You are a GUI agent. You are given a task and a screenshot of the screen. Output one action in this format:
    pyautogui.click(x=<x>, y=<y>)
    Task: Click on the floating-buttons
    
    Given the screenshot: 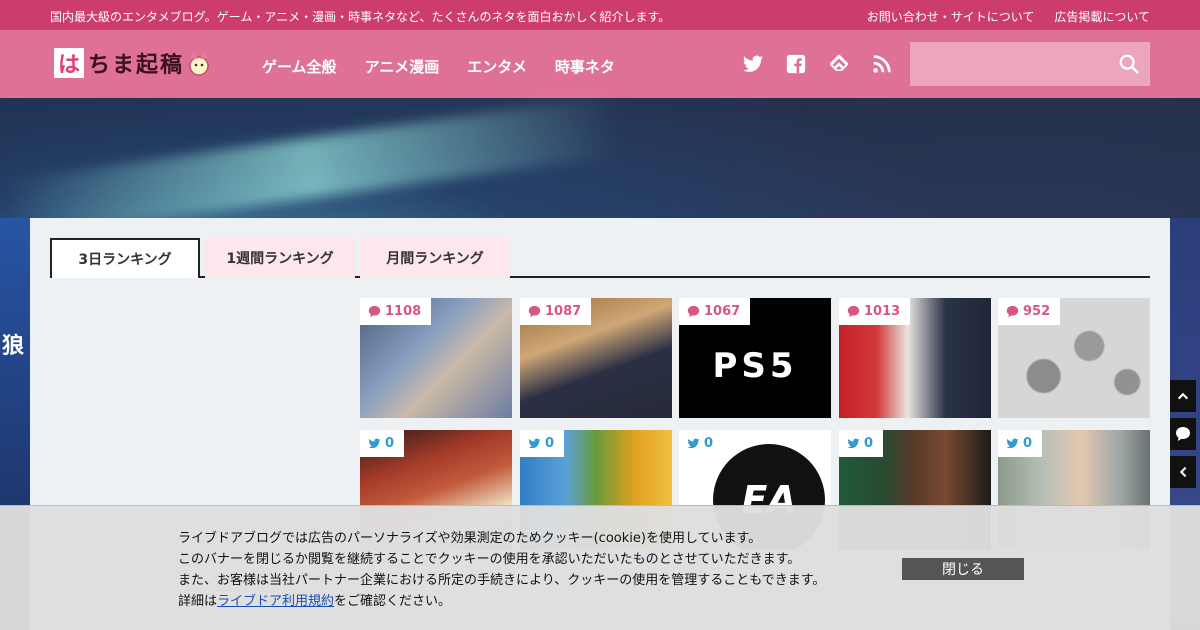 What is the action you would take?
    pyautogui.click(x=1183, y=437)
    